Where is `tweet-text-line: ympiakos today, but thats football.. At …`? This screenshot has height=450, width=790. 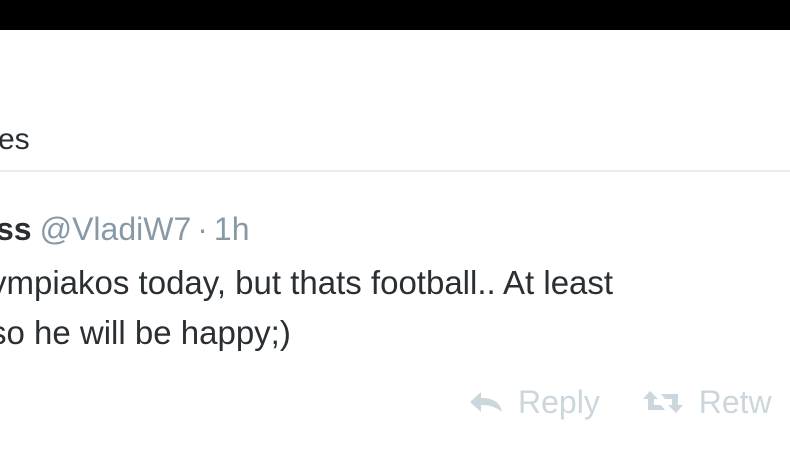 tweet-text-line: ympiakos today, but thats football.. At … is located at coordinates (307, 282).